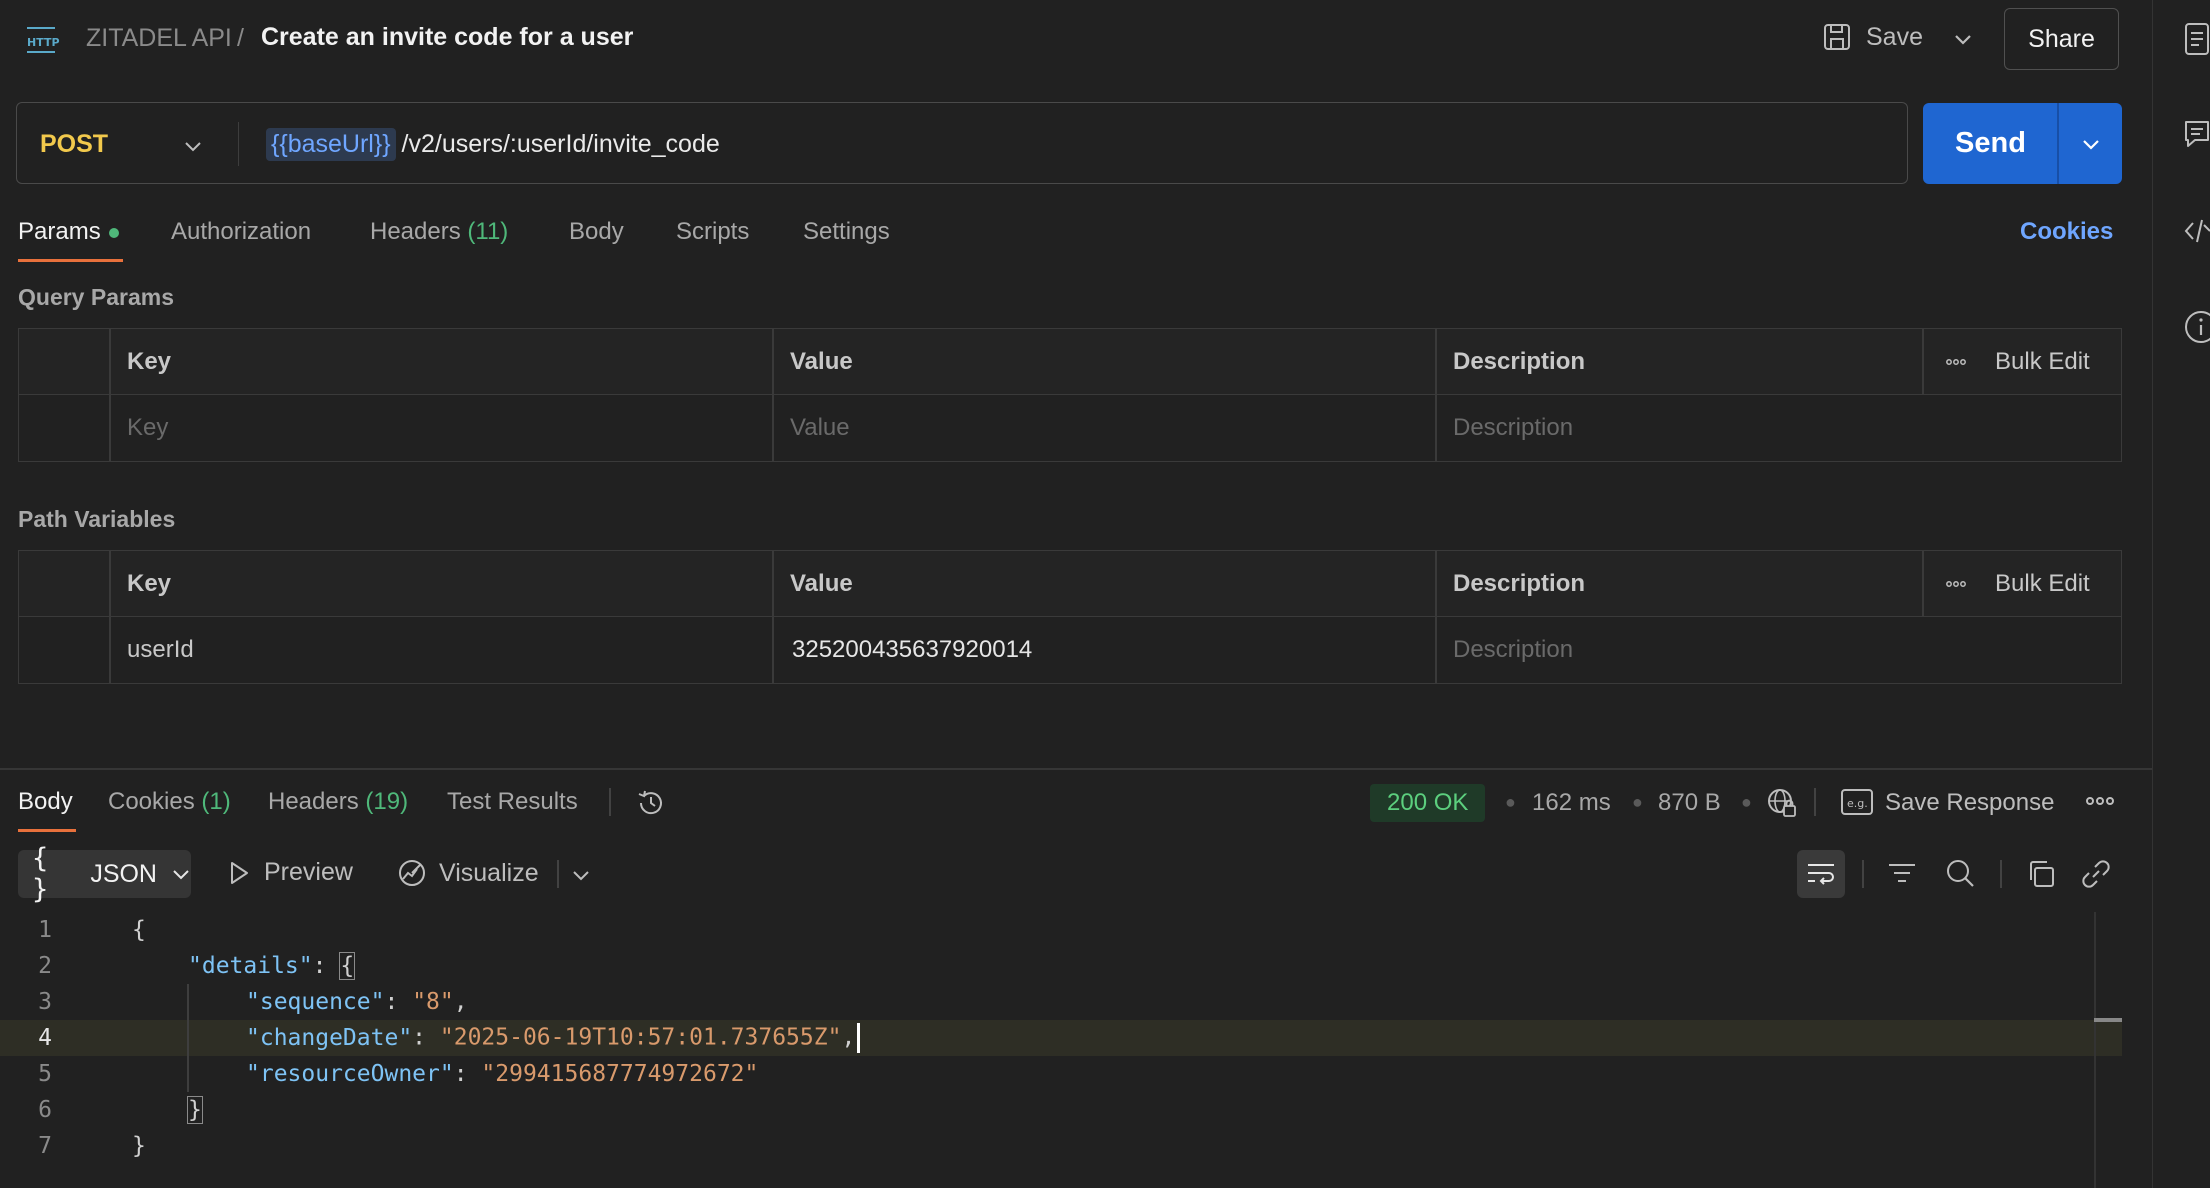 This screenshot has height=1188, width=2210. Describe the element at coordinates (1902, 874) in the screenshot. I see `filter-icon` at that location.